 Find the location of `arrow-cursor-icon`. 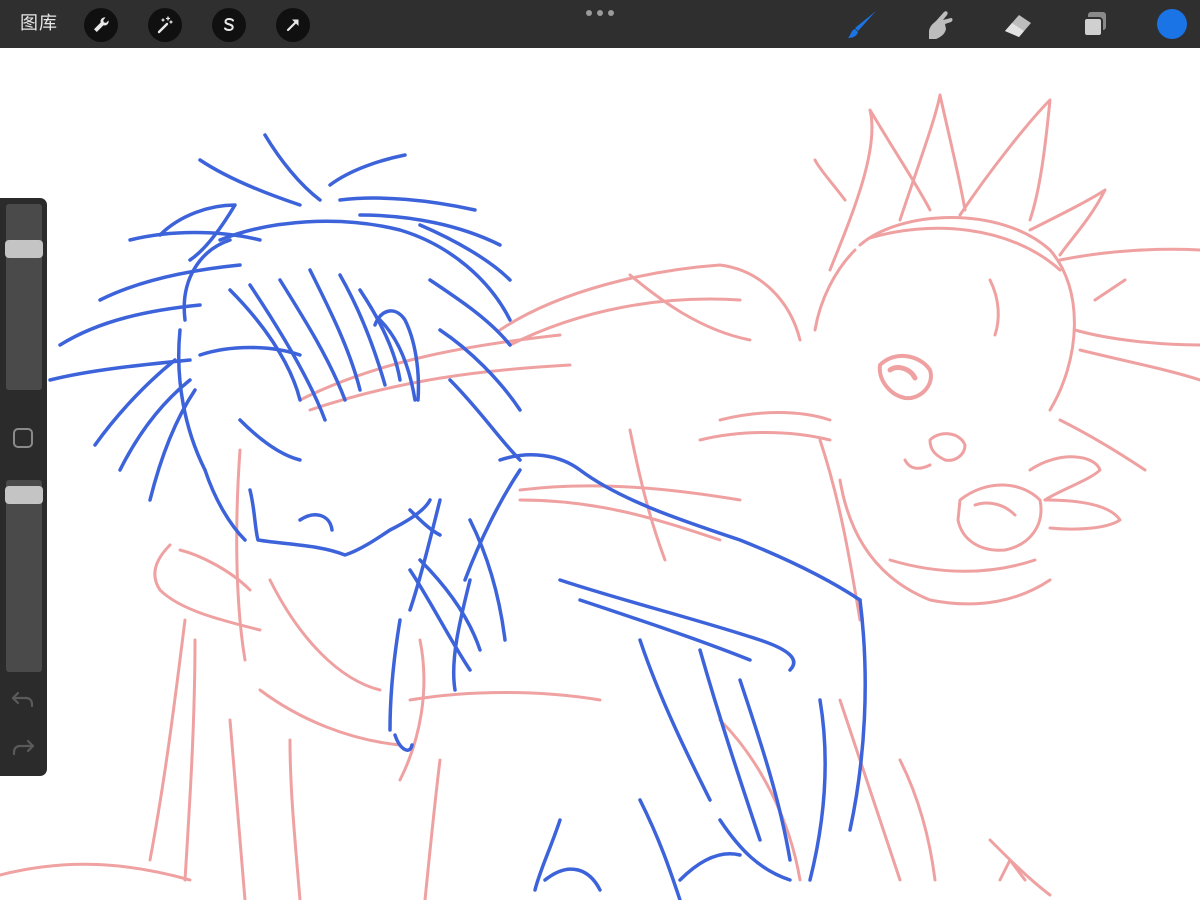

arrow-cursor-icon is located at coordinates (292, 25).